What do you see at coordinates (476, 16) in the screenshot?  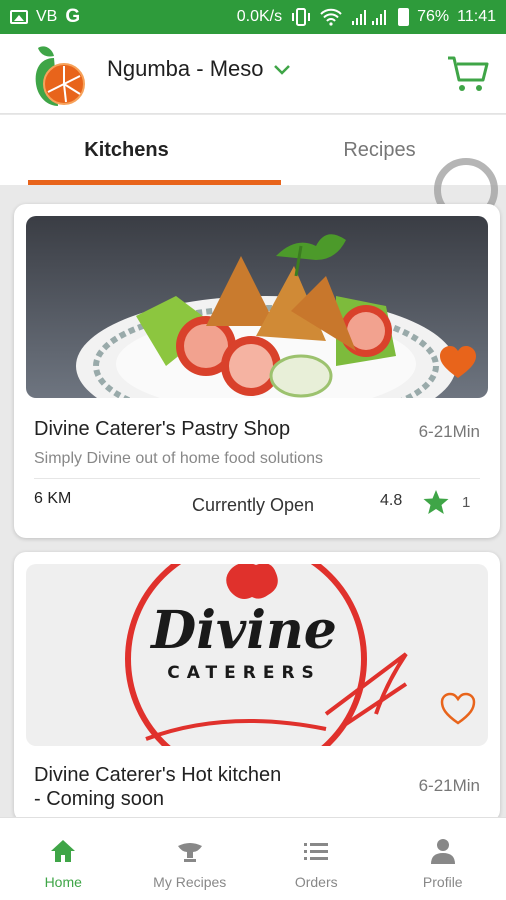 I see `clock: 11:41` at bounding box center [476, 16].